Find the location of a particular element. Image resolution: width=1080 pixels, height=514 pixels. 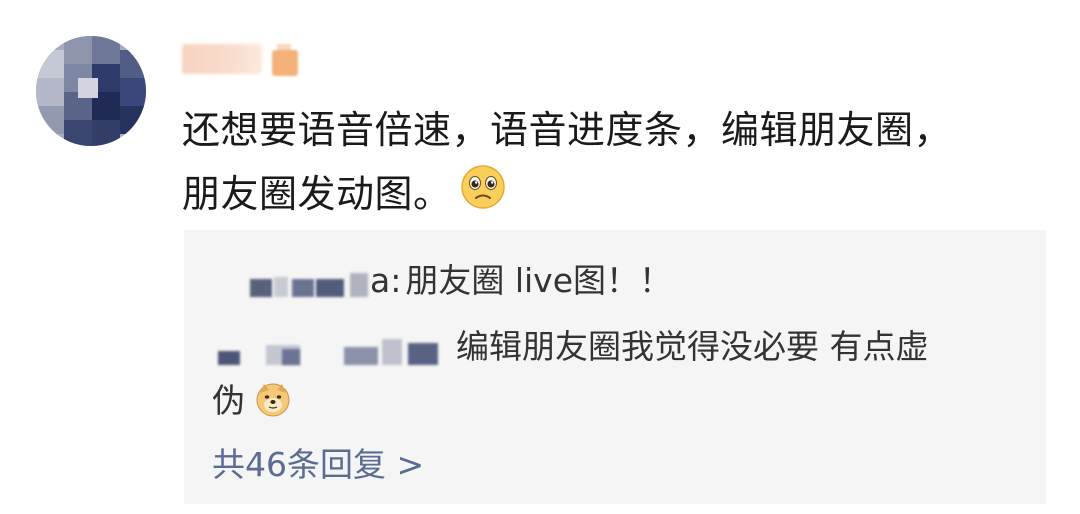

avatar is located at coordinates (91, 91).